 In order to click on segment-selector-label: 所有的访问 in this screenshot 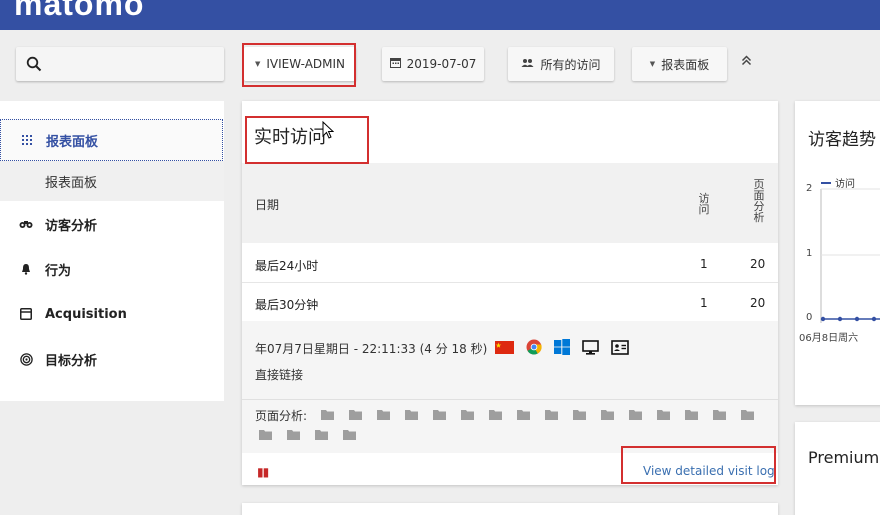, I will do `click(570, 64)`.